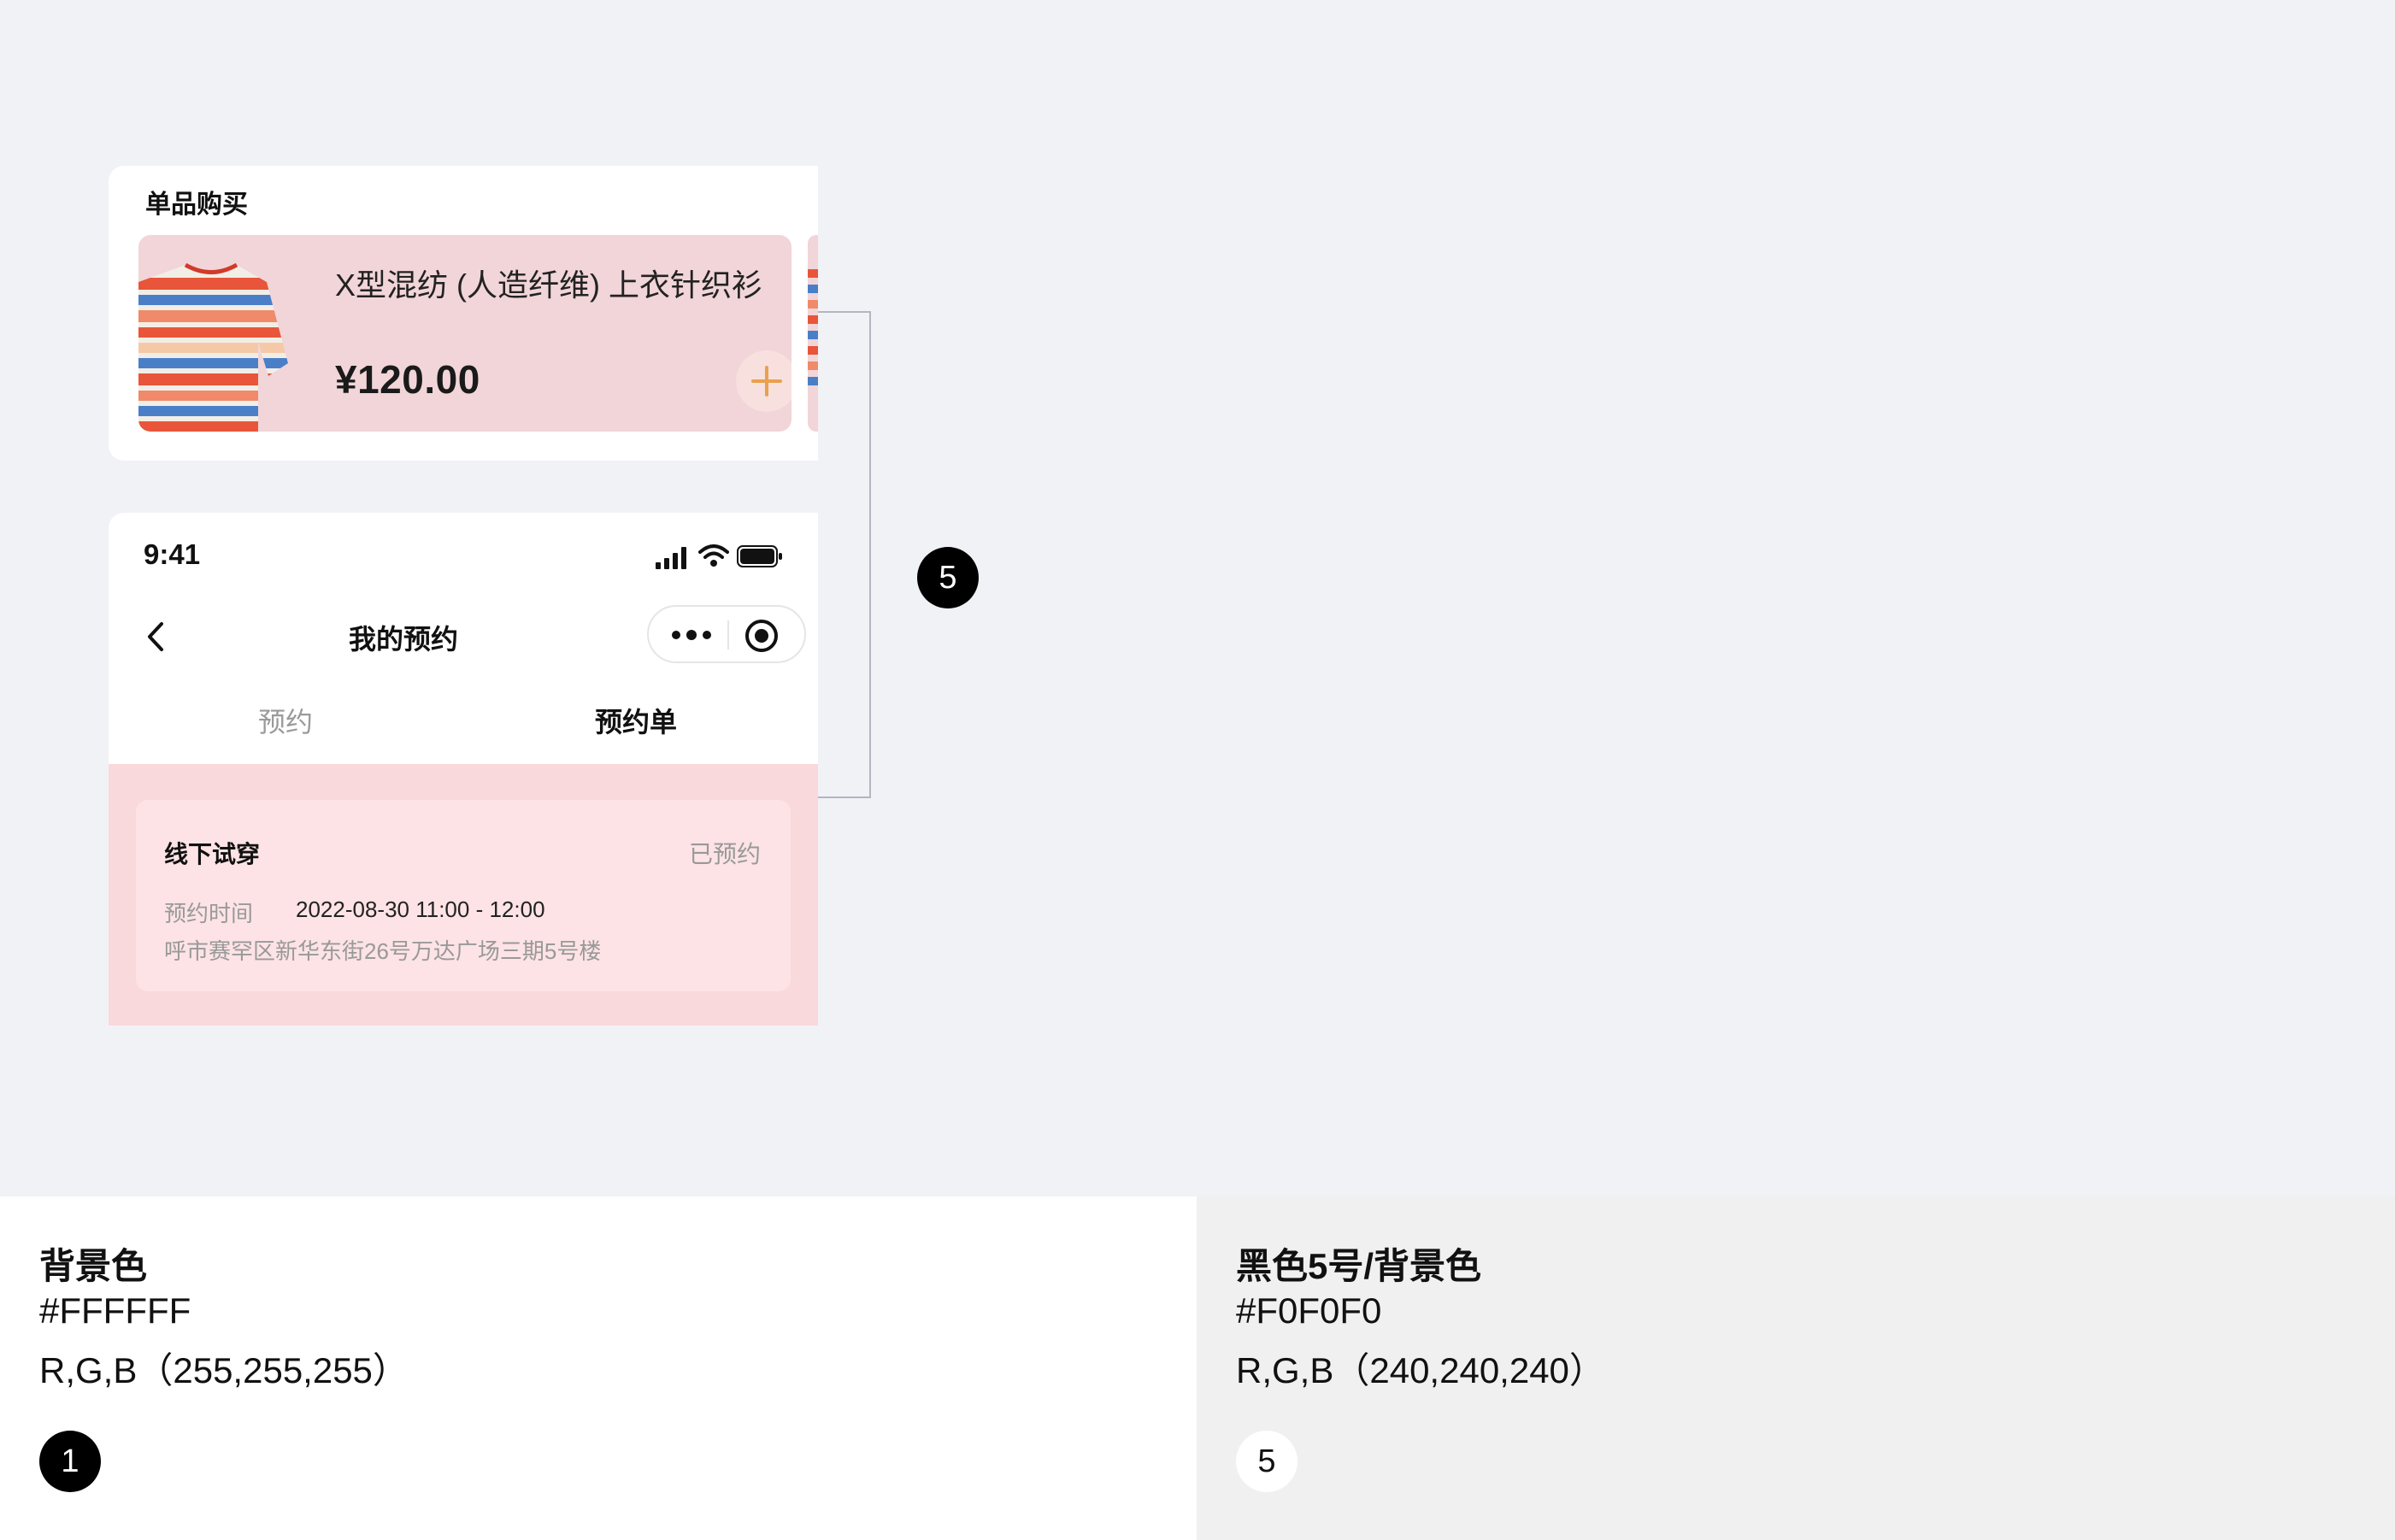 Image resolution: width=2395 pixels, height=1540 pixels. I want to click on battery-icon, so click(759, 556).